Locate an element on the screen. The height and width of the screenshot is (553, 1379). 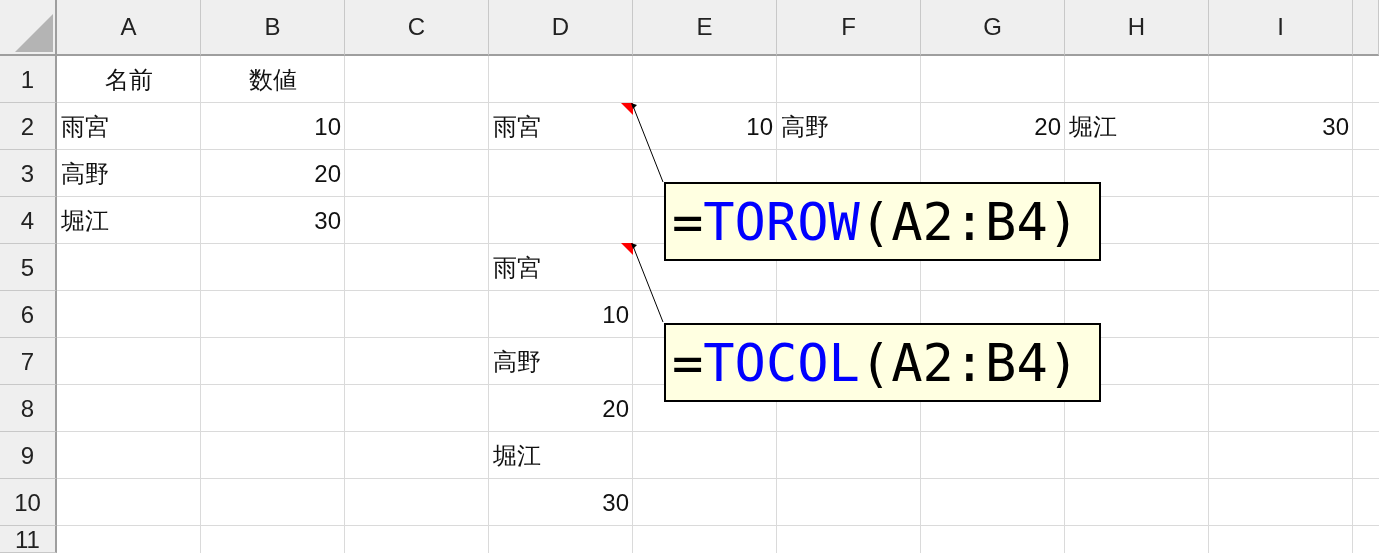
row-header: 9 is located at coordinates (28, 455).